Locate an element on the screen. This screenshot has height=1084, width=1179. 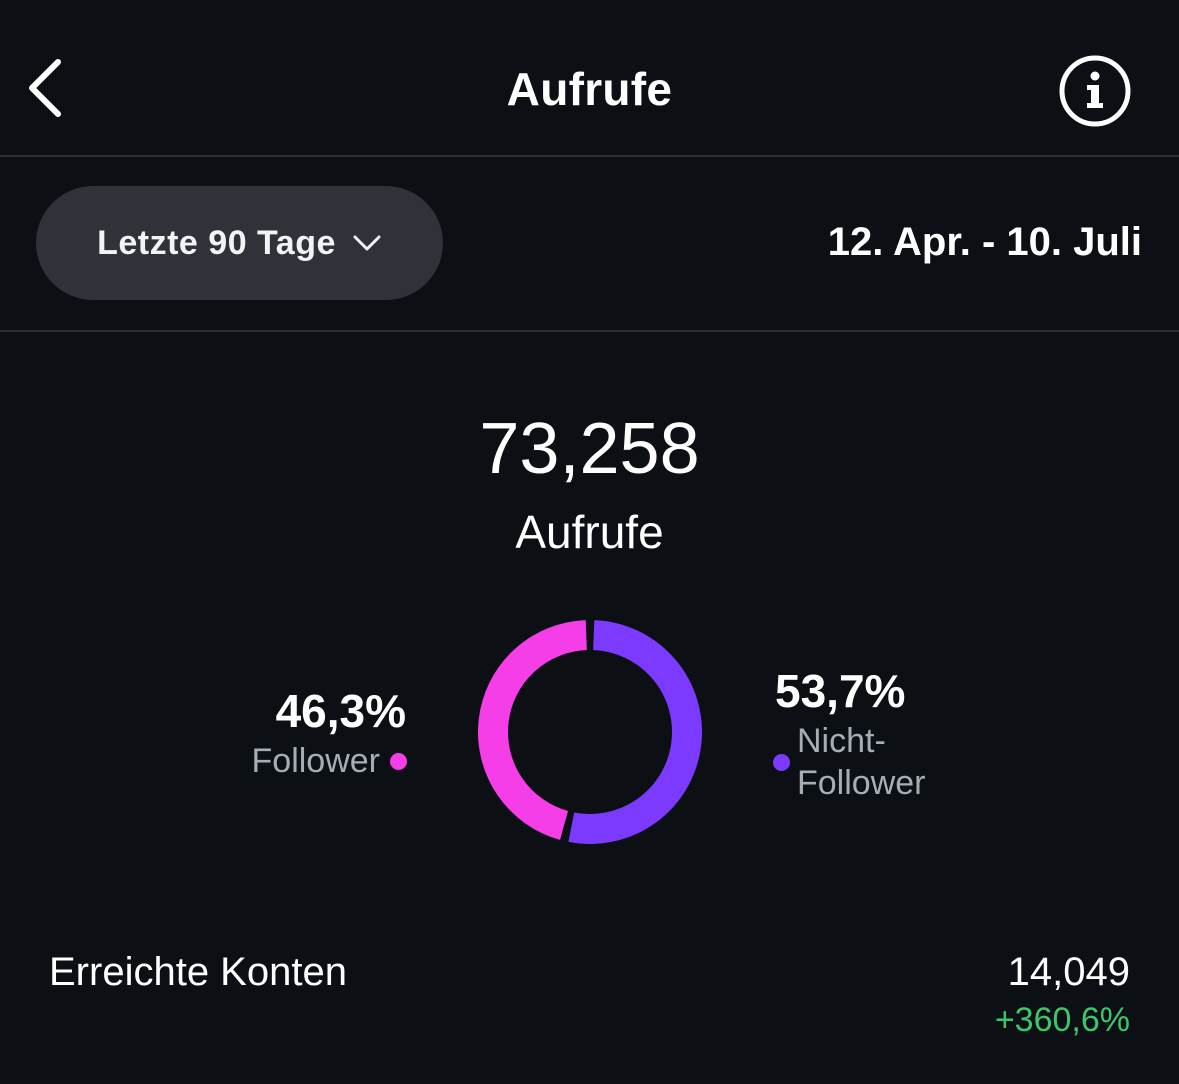
reached-accounts-value: 14,049 is located at coordinates (1068, 972).